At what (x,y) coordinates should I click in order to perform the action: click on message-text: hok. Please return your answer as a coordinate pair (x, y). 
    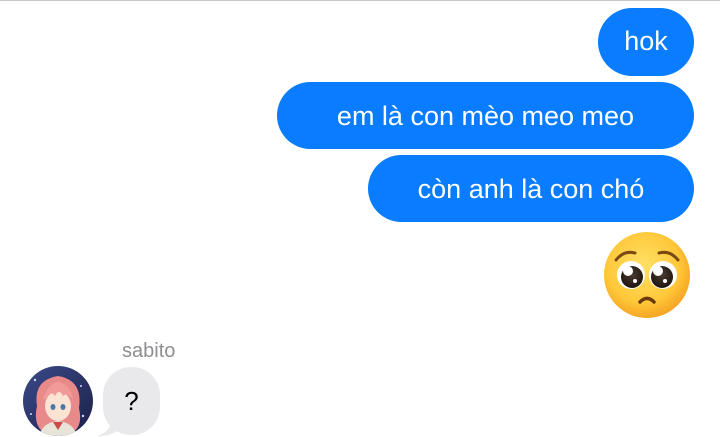
    Looking at the image, I should click on (646, 41).